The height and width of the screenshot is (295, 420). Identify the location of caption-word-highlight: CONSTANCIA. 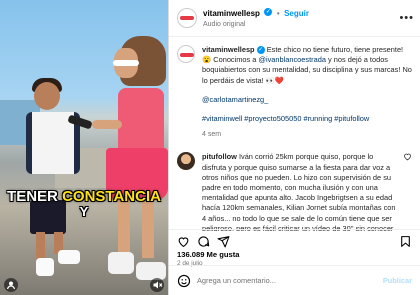
(111, 196).